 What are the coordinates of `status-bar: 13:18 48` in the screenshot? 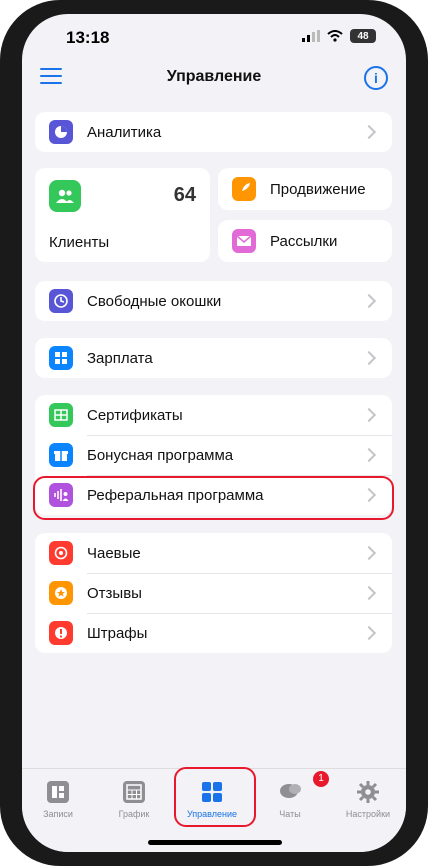 It's located at (214, 37).